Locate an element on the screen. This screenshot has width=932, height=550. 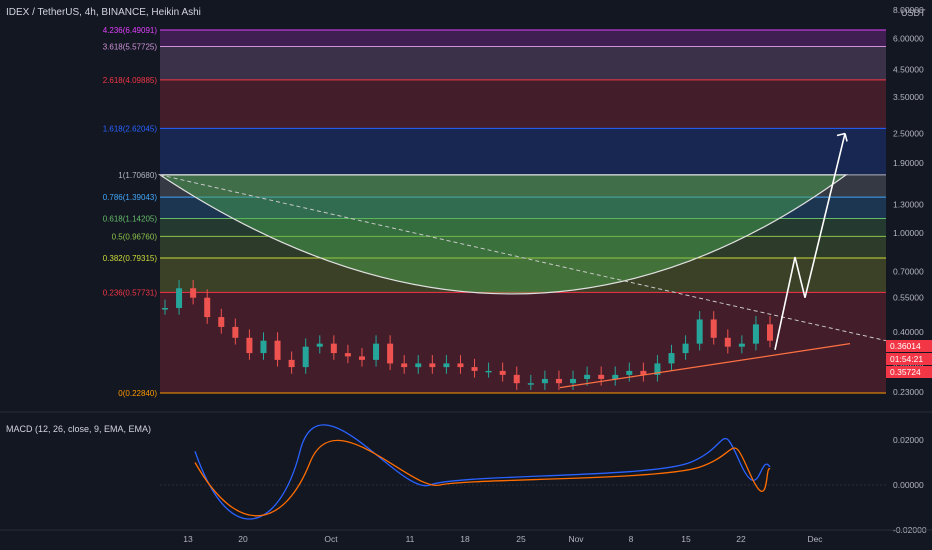
price-tick: 0.55000 is located at coordinates (908, 298).